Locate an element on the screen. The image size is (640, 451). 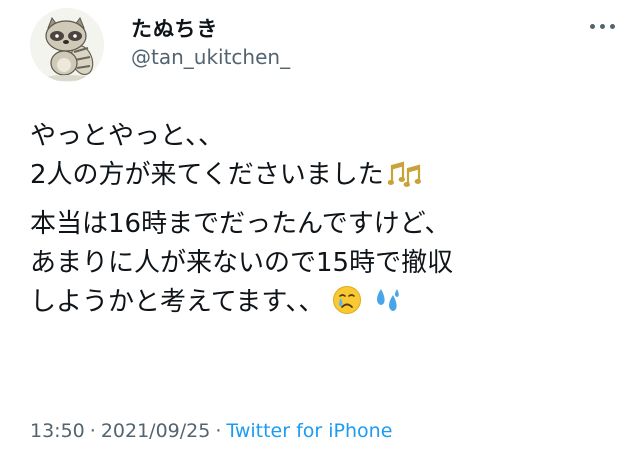
tweet-line: あまりに人が来ないので15時で撤収 is located at coordinates (242, 263).